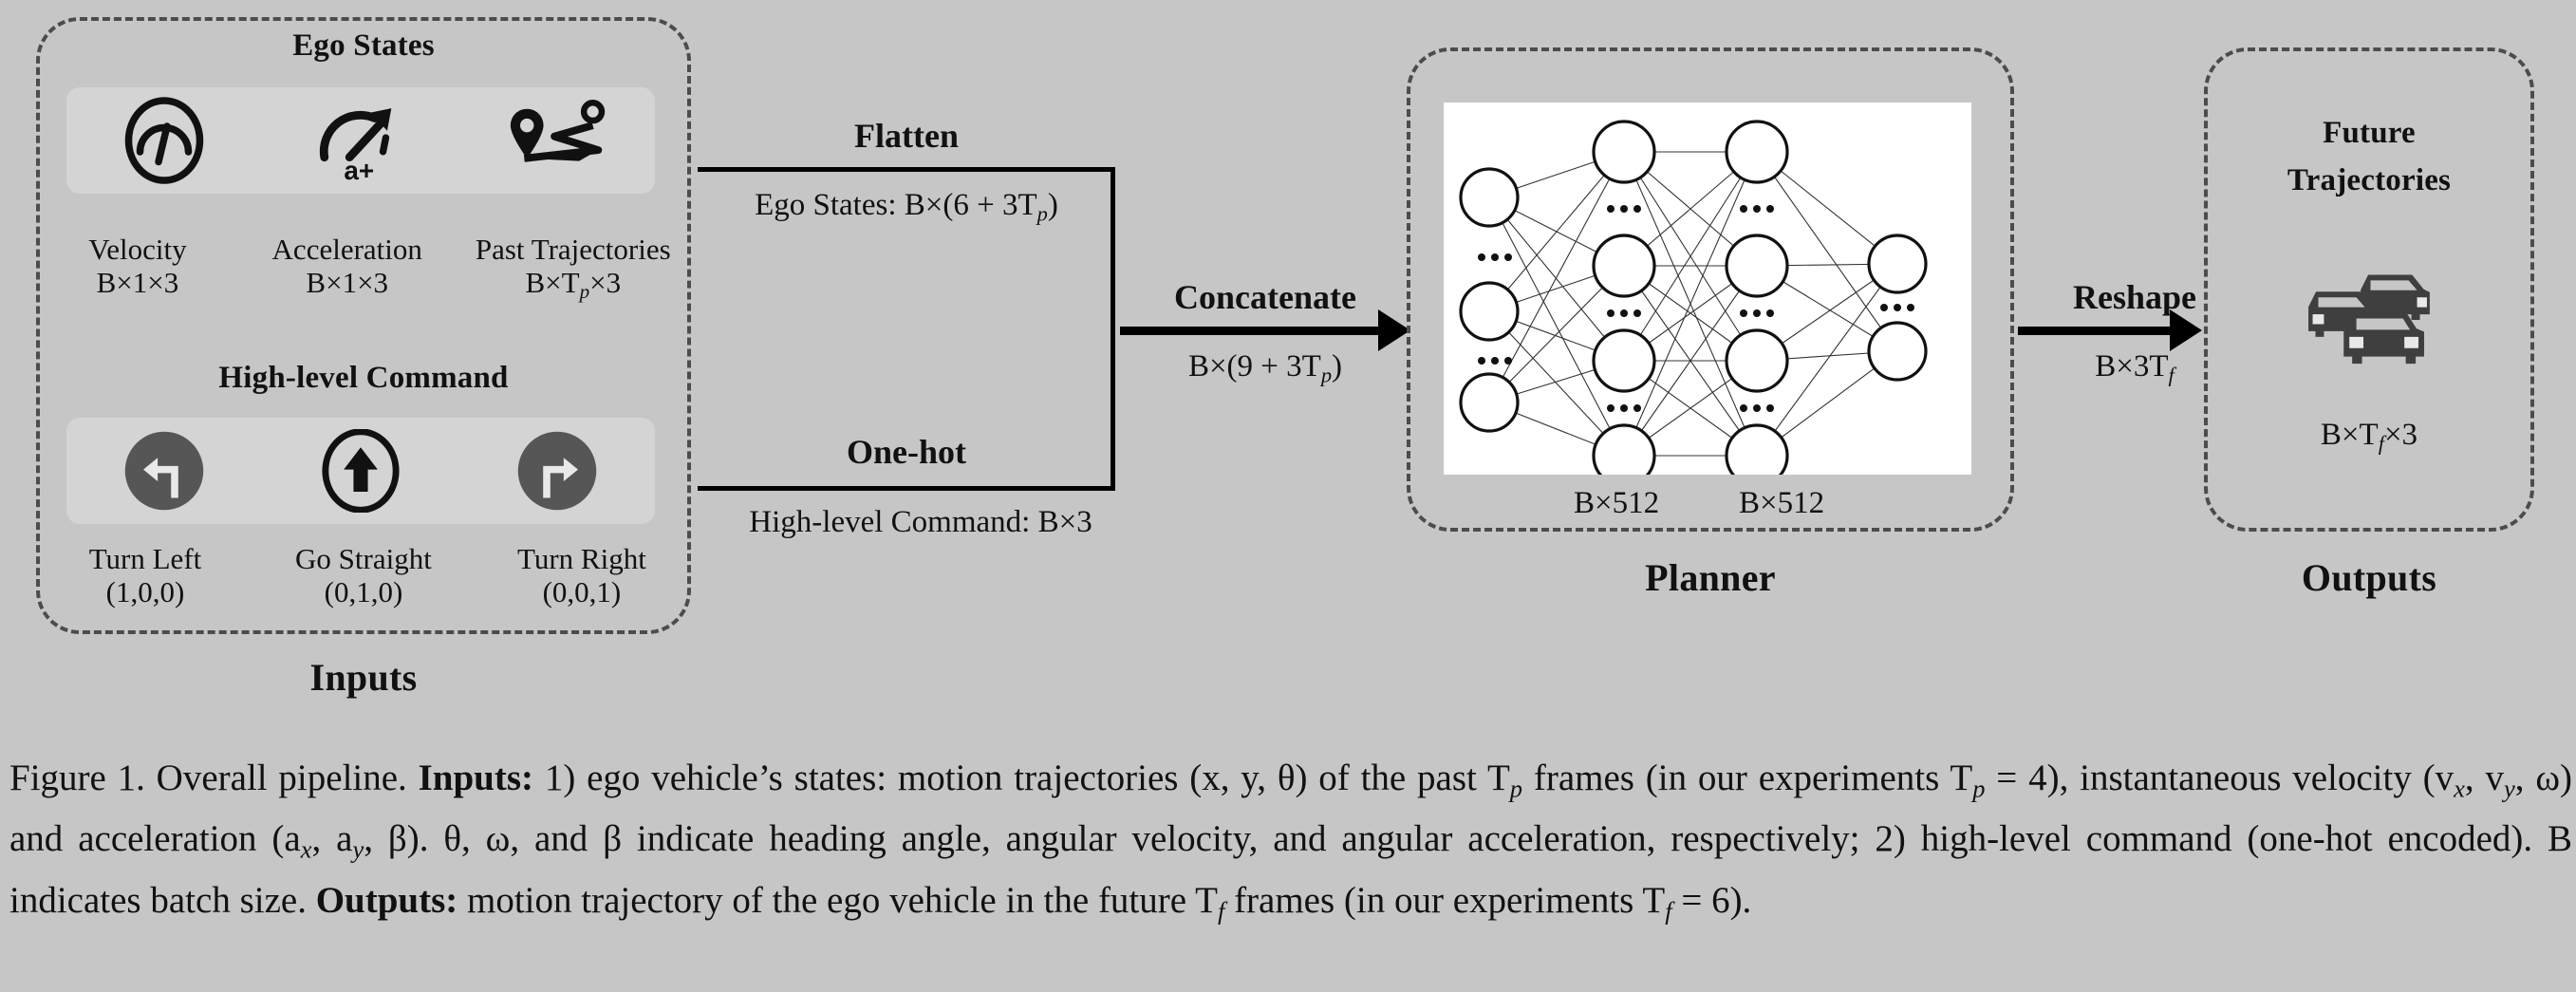 This screenshot has width=2576, height=992. Describe the element at coordinates (906, 207) in the screenshot. I see `flatten-shape: Ego States: B×(6 + 3Tp)` at that location.